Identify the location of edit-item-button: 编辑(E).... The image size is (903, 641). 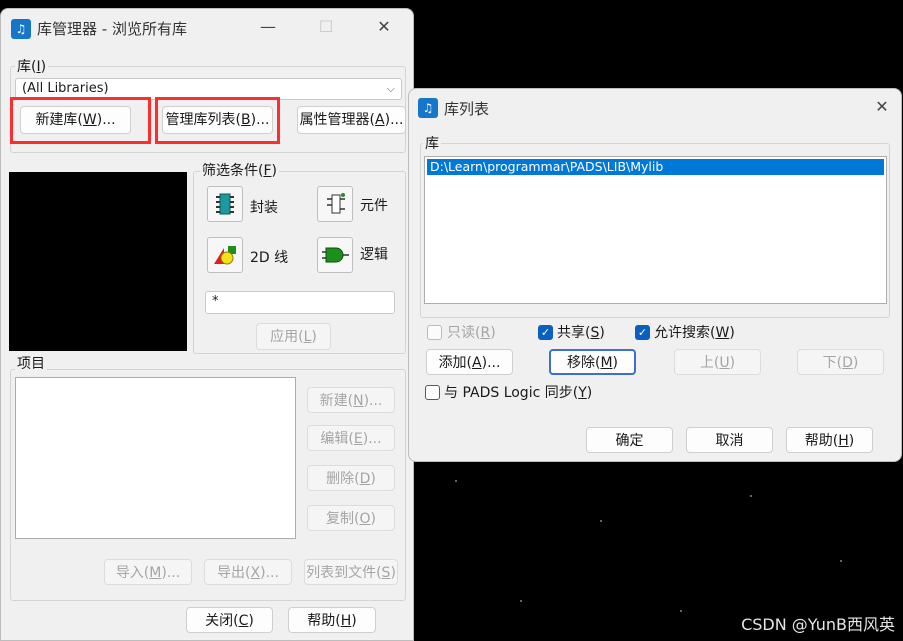
(351, 438).